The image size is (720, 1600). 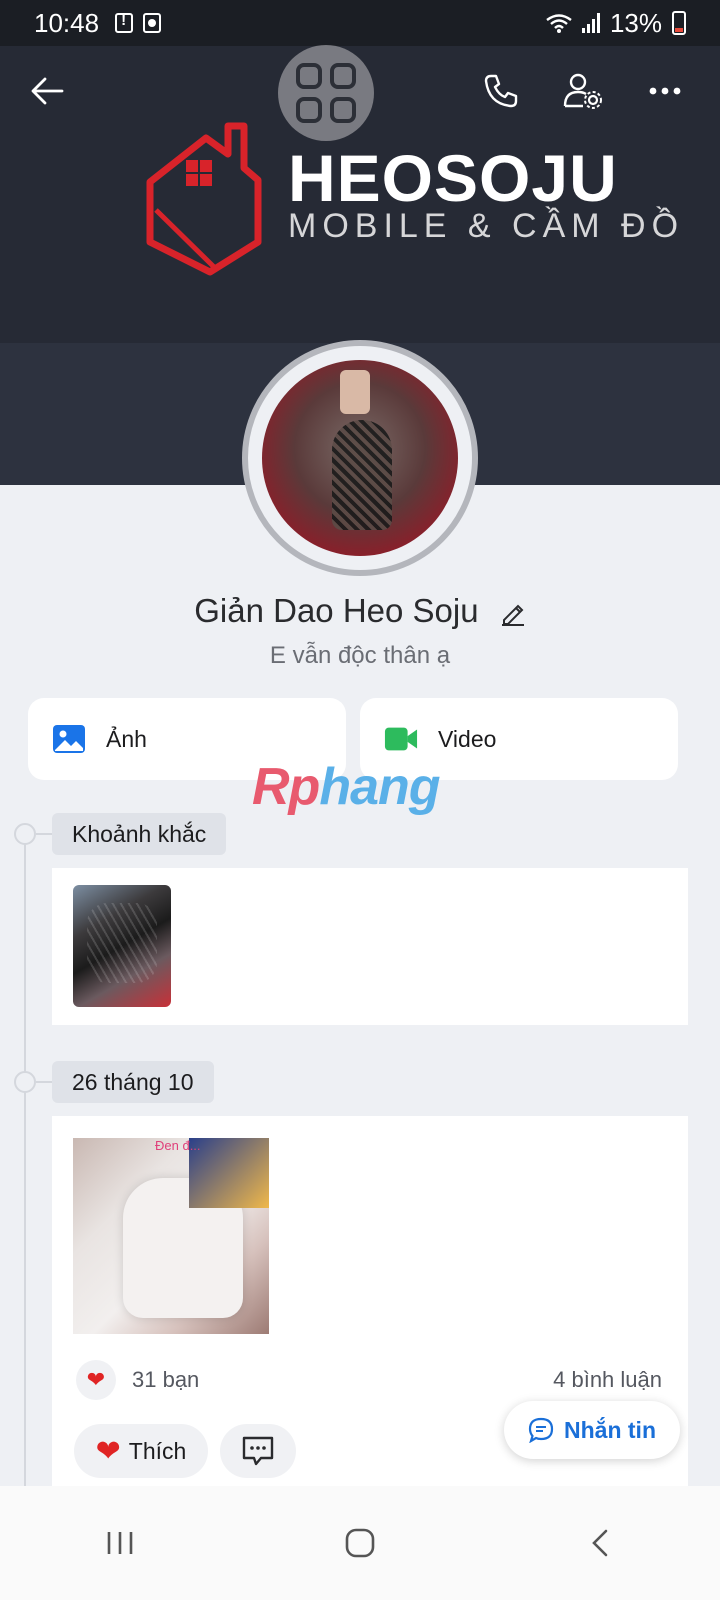 I want to click on profile-settings-button, so click(x=583, y=91).